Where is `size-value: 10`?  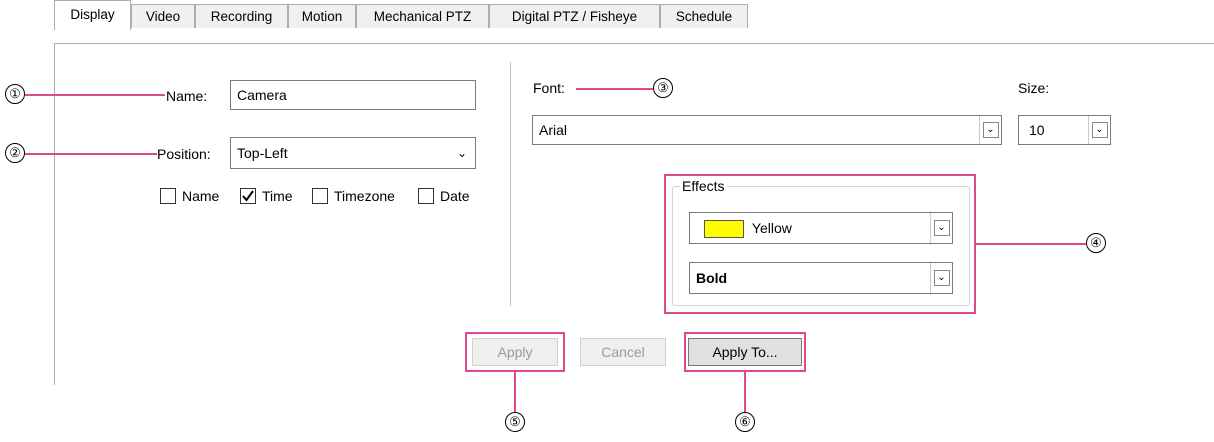
size-value: 10 is located at coordinates (1037, 130).